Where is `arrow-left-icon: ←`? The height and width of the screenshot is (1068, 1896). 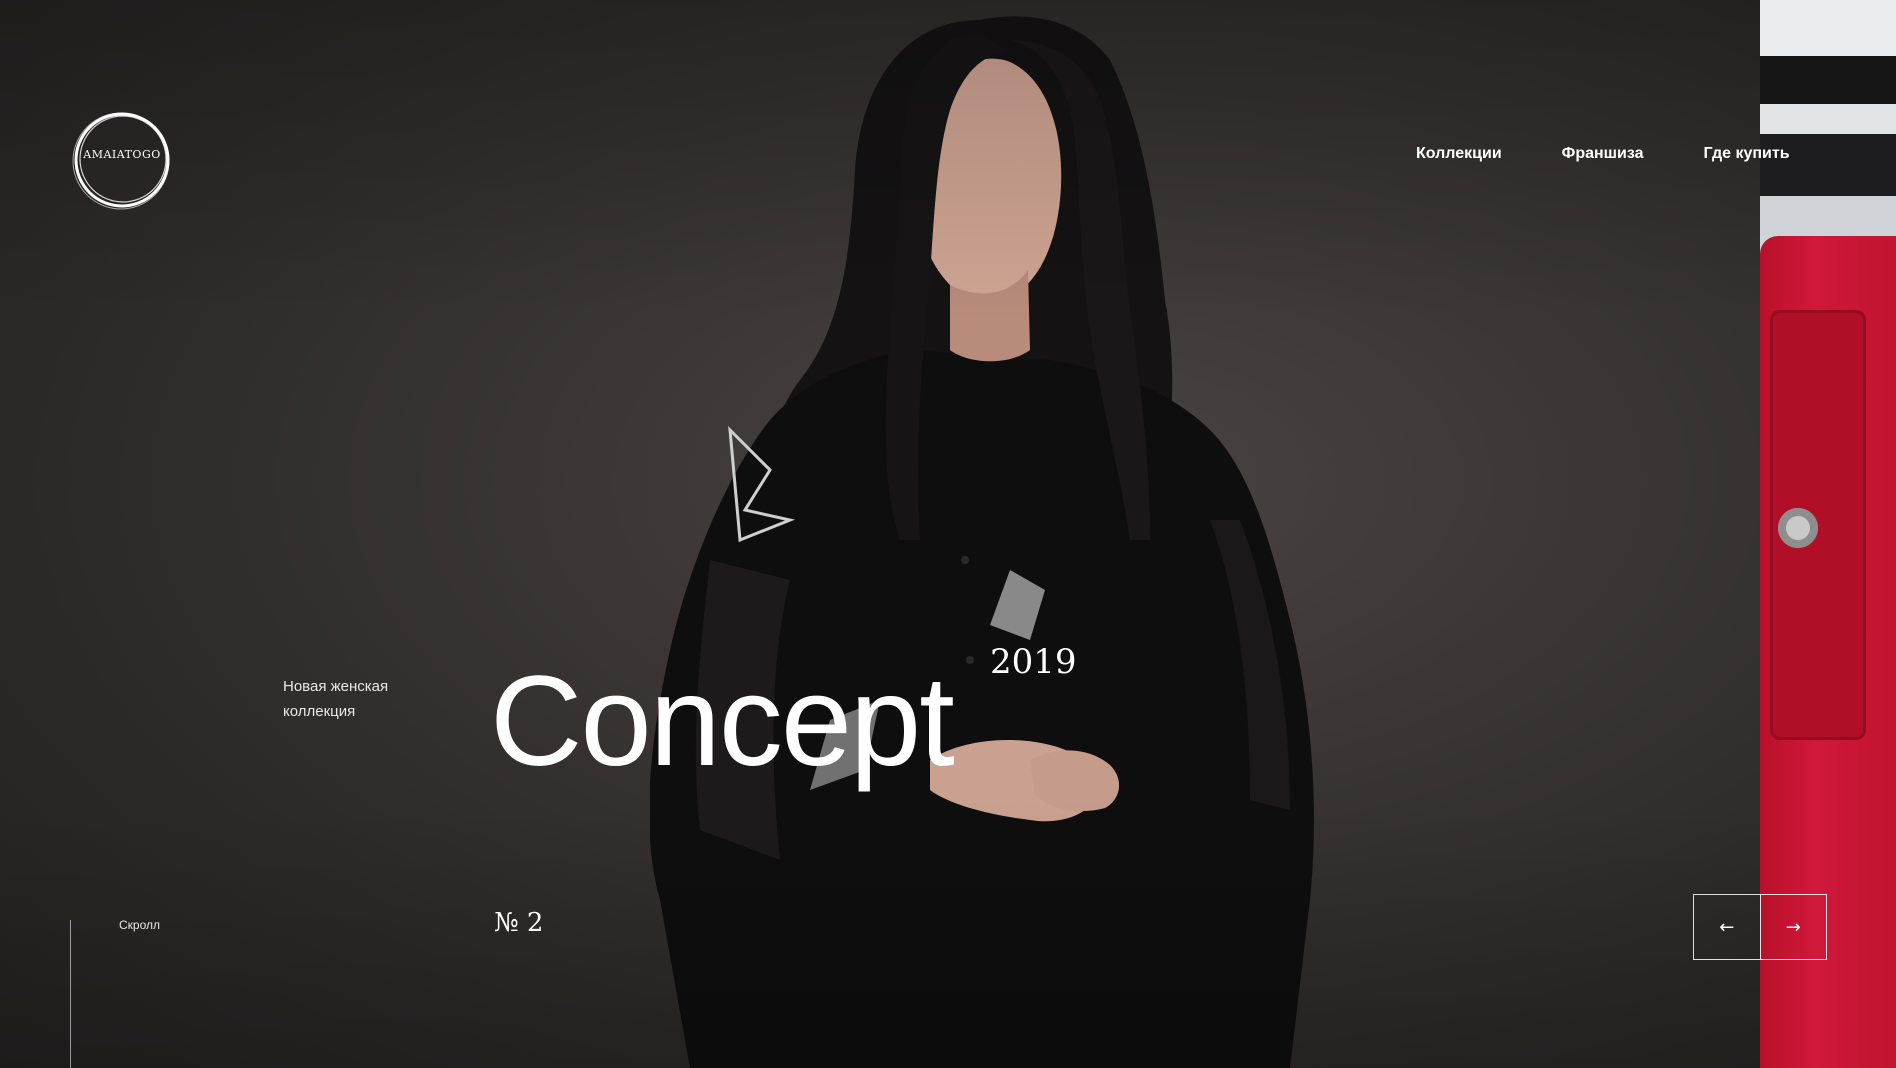 arrow-left-icon: ← is located at coordinates (1727, 927).